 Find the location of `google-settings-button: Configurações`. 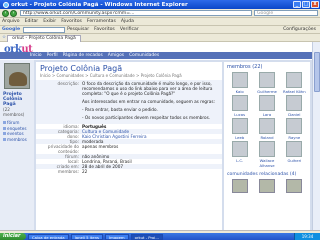

google-settings-button: Configurações is located at coordinates (299, 29).